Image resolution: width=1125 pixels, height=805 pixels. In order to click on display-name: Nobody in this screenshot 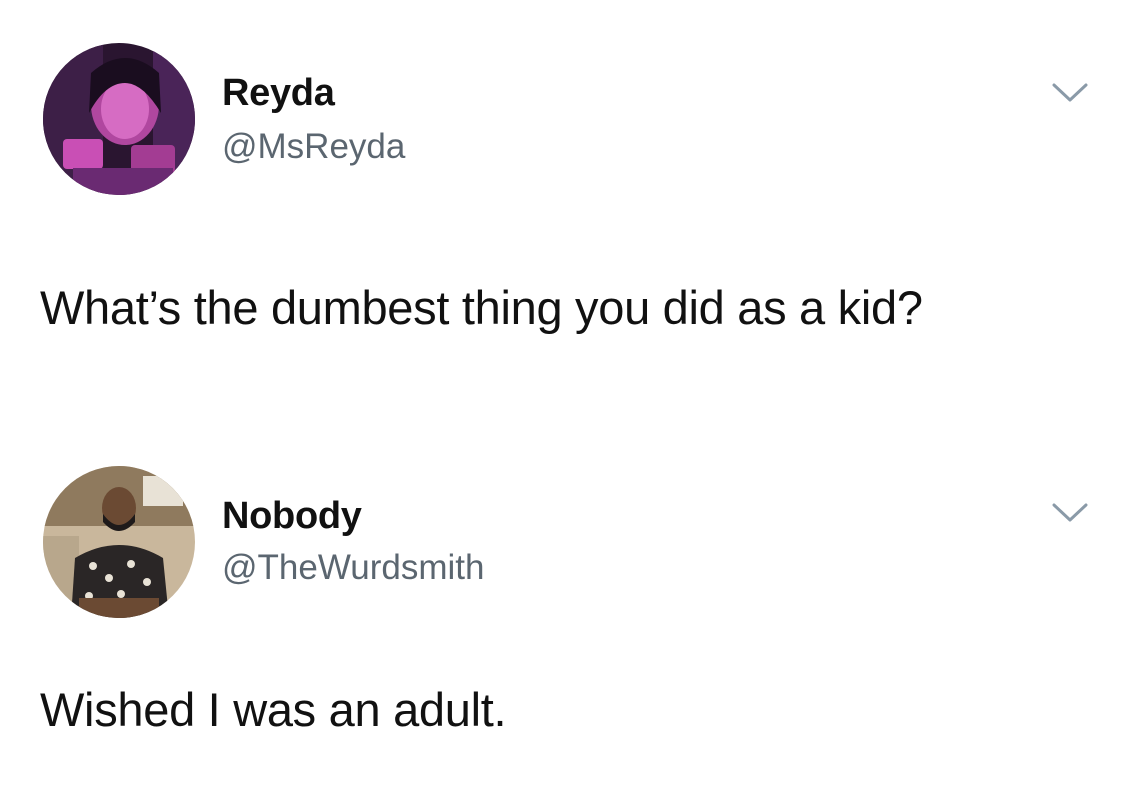, I will do `click(292, 516)`.